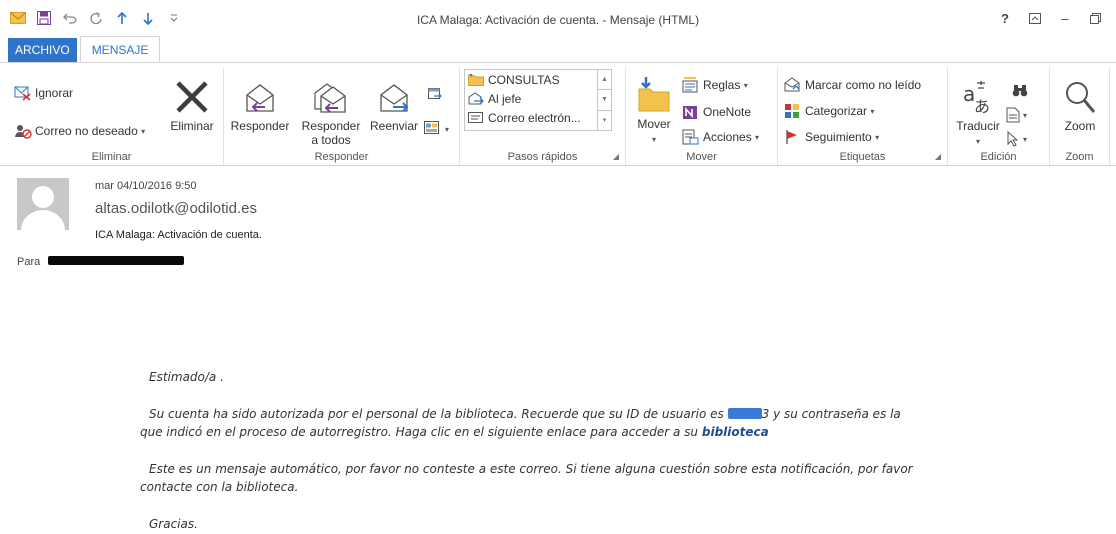  I want to click on message-subject: ICA Malaga: Activación de cuenta., so click(178, 235).